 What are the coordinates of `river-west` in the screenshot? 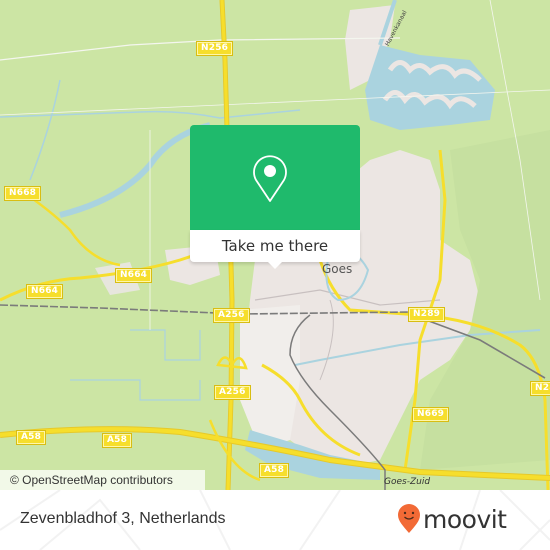 It's located at (135, 170).